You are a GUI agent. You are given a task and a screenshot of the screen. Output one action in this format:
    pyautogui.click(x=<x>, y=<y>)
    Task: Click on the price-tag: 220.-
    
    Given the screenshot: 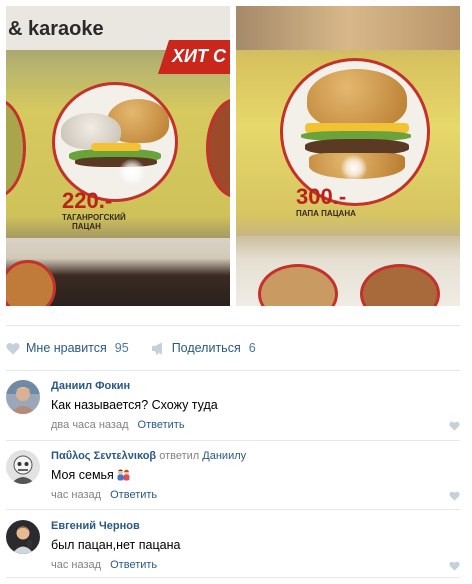 What is the action you would take?
    pyautogui.click(x=87, y=200)
    